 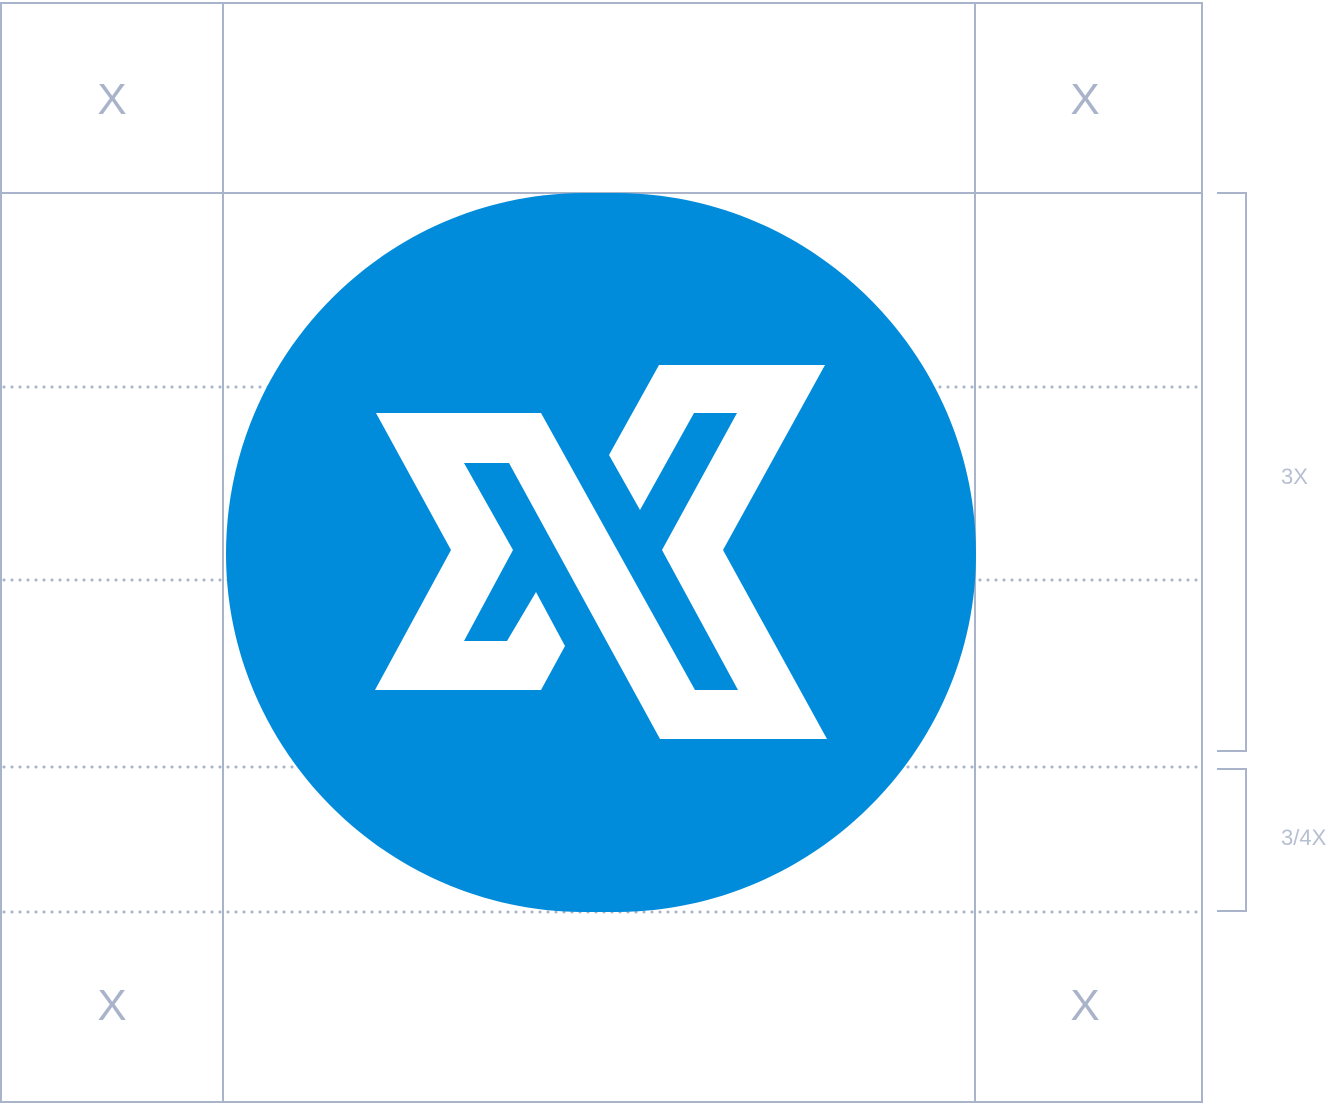 What do you see at coordinates (111, 99) in the screenshot?
I see `corner-label-top-left: X` at bounding box center [111, 99].